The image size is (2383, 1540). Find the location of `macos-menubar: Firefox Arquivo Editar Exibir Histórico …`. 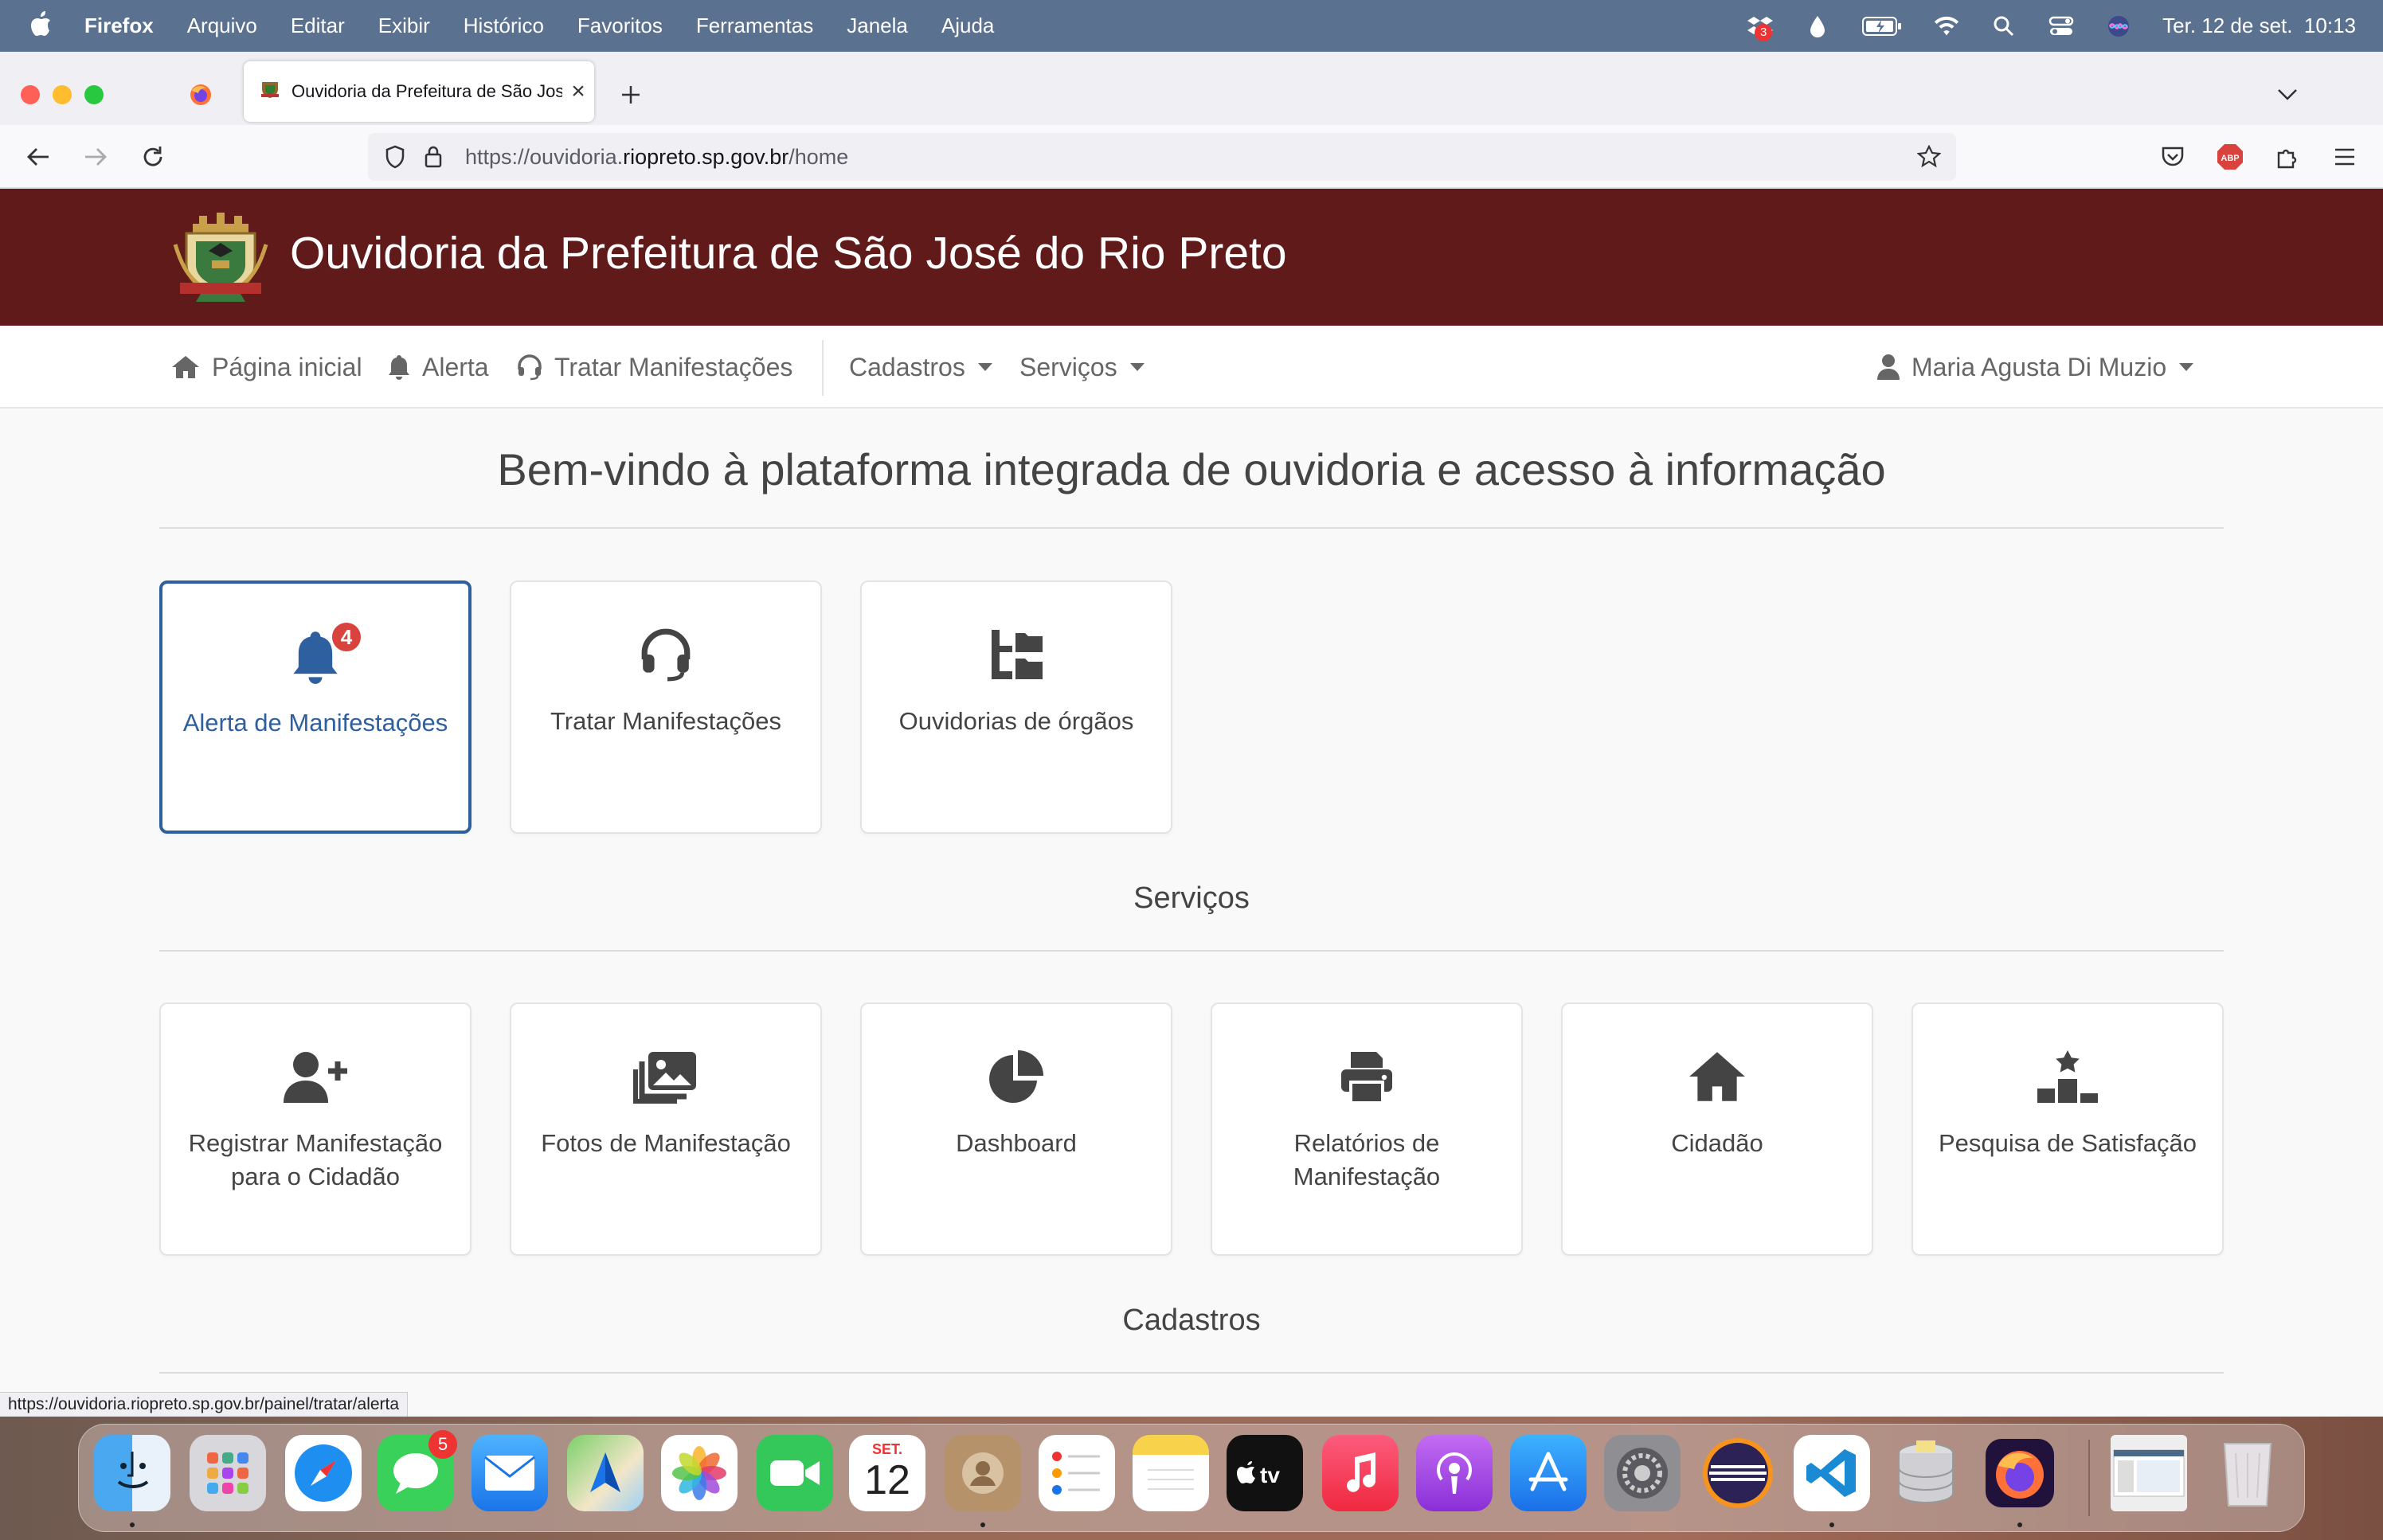

macos-menubar: Firefox Arquivo Editar Exibir Histórico … is located at coordinates (1191, 26).